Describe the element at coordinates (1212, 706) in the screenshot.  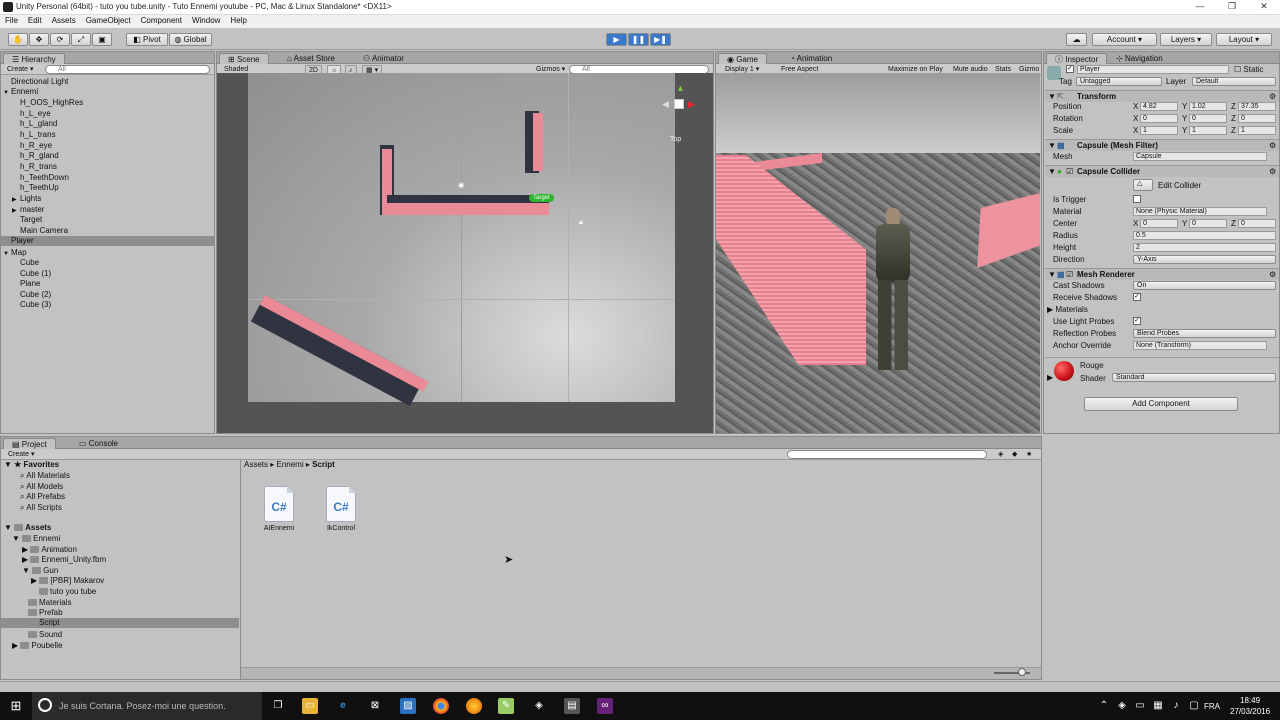
I see `language-indicator: FRA` at that location.